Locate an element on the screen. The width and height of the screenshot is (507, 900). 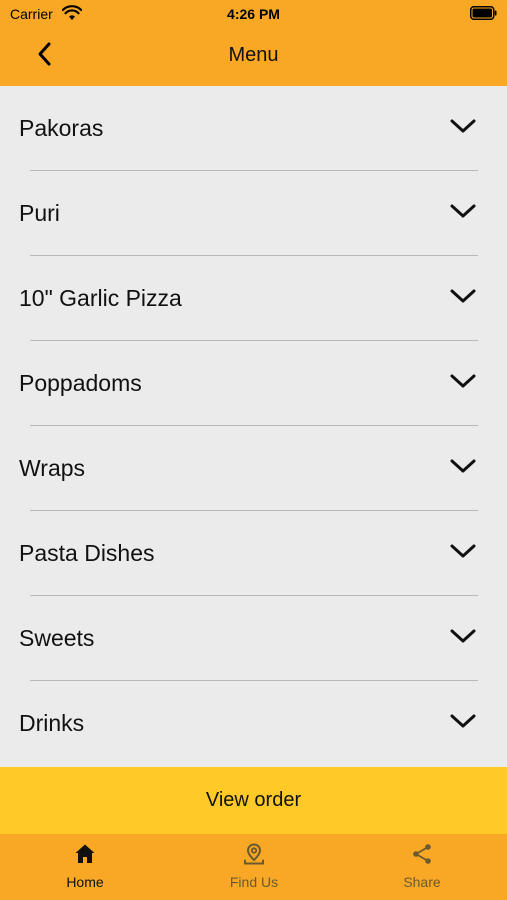
tab-label: Share is located at coordinates (422, 882).